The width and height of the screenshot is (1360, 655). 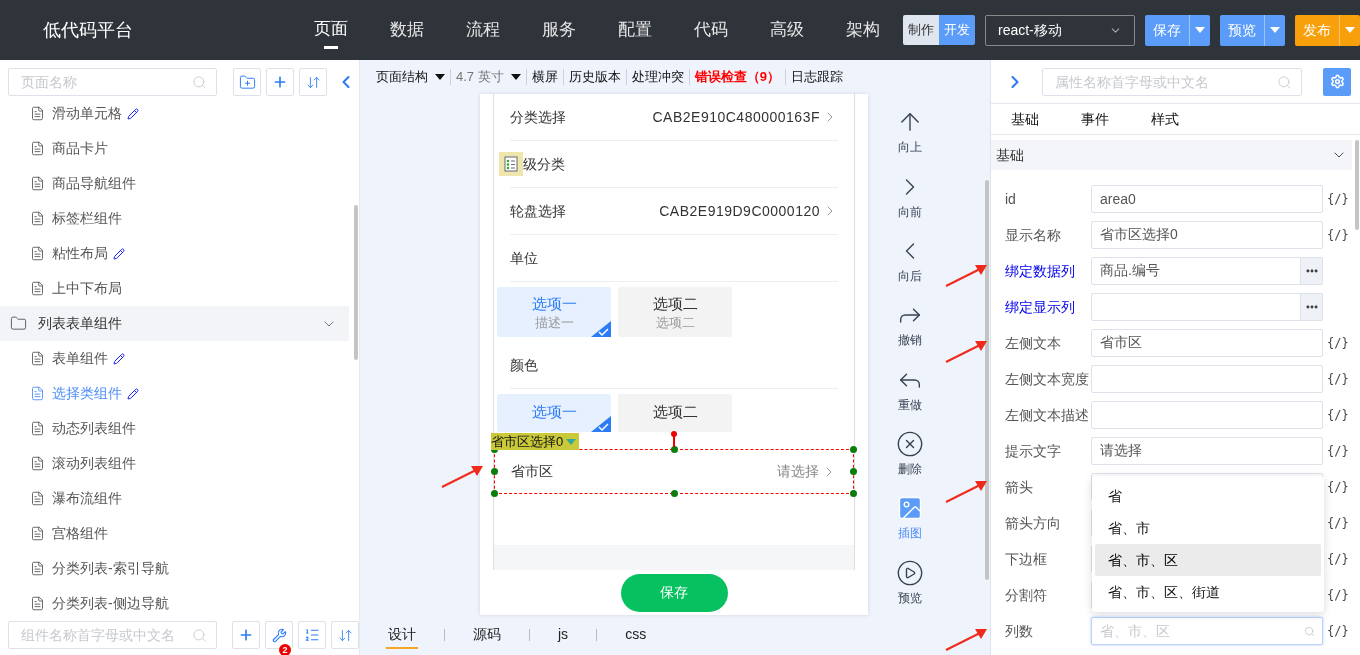 I want to click on field-placeholder: 请选择, so click(x=798, y=471).